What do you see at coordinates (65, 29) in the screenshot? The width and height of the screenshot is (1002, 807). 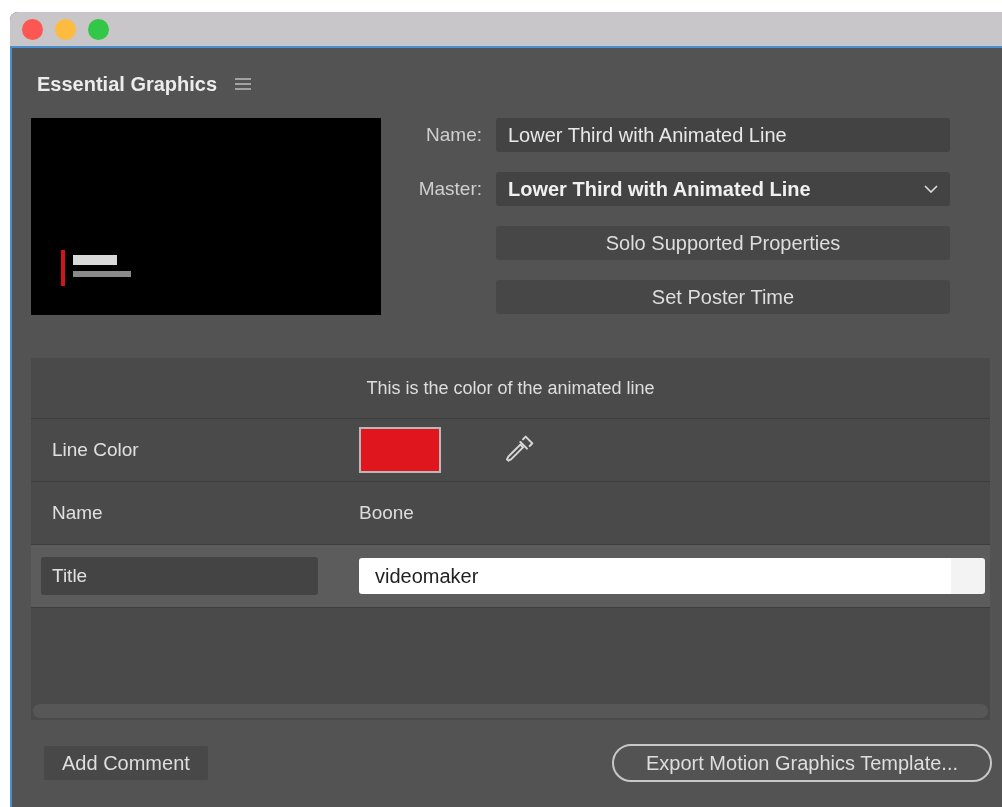 I see `minimize-button` at bounding box center [65, 29].